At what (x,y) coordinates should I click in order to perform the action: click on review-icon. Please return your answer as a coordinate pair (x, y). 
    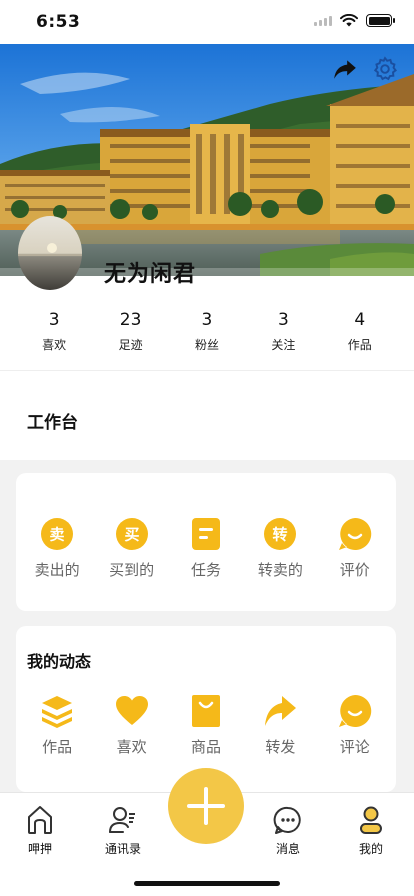
    Looking at the image, I should click on (354, 533).